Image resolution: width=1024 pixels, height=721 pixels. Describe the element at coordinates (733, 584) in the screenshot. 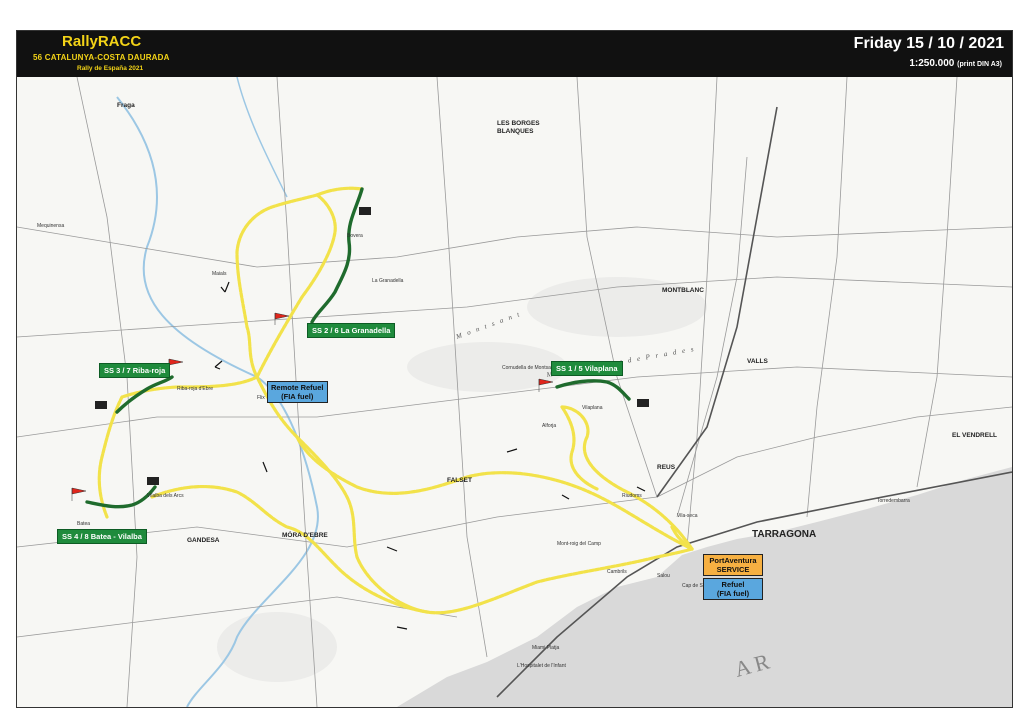

I see `refuel-line1: Refuel` at that location.